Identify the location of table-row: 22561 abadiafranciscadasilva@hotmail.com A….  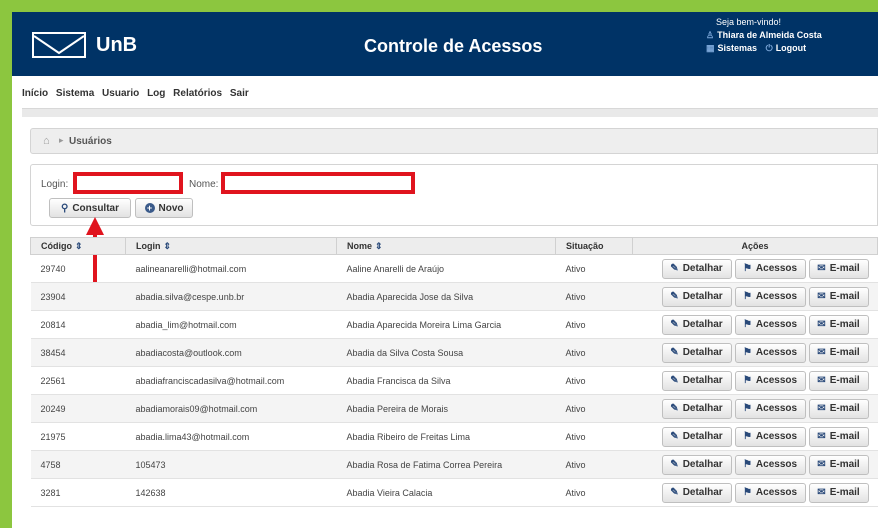
(454, 380).